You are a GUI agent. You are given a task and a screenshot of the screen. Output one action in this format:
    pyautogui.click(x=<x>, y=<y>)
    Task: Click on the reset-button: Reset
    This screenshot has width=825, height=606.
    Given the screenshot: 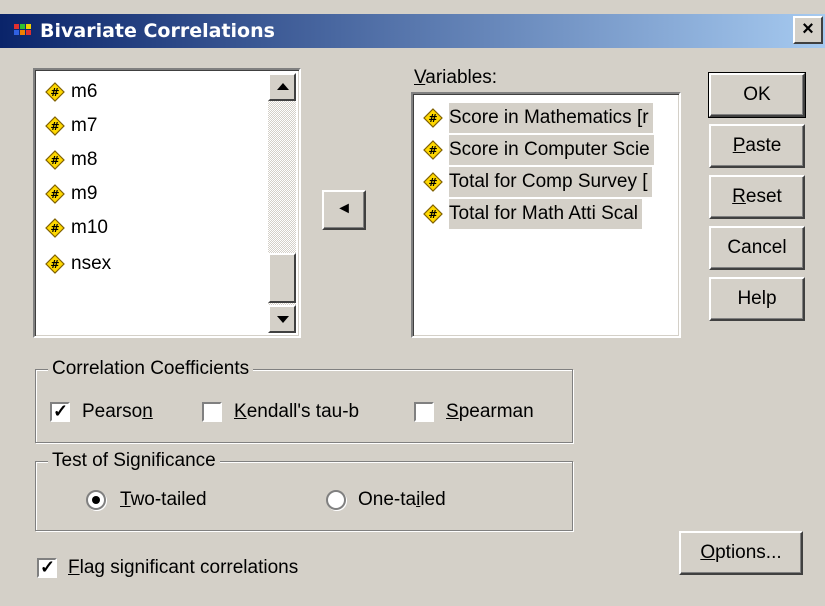 What is the action you would take?
    pyautogui.click(x=757, y=197)
    